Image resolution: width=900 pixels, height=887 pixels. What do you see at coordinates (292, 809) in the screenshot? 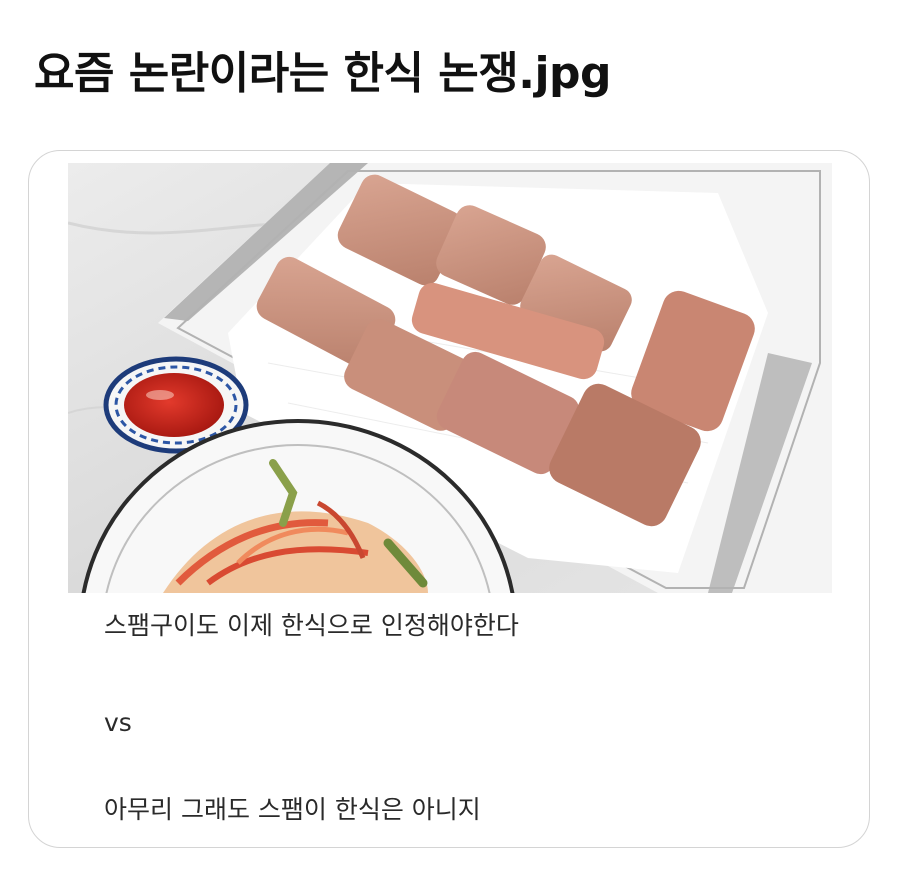
I see `caption-anti-spam: 아무리 그래도 스팸이 한식은 아니지` at bounding box center [292, 809].